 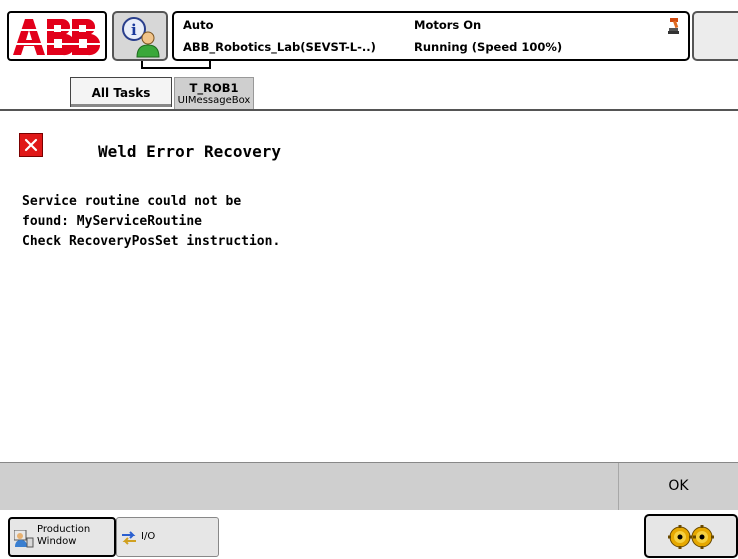 What do you see at coordinates (129, 538) in the screenshot?
I see `io-arrows-icon` at bounding box center [129, 538].